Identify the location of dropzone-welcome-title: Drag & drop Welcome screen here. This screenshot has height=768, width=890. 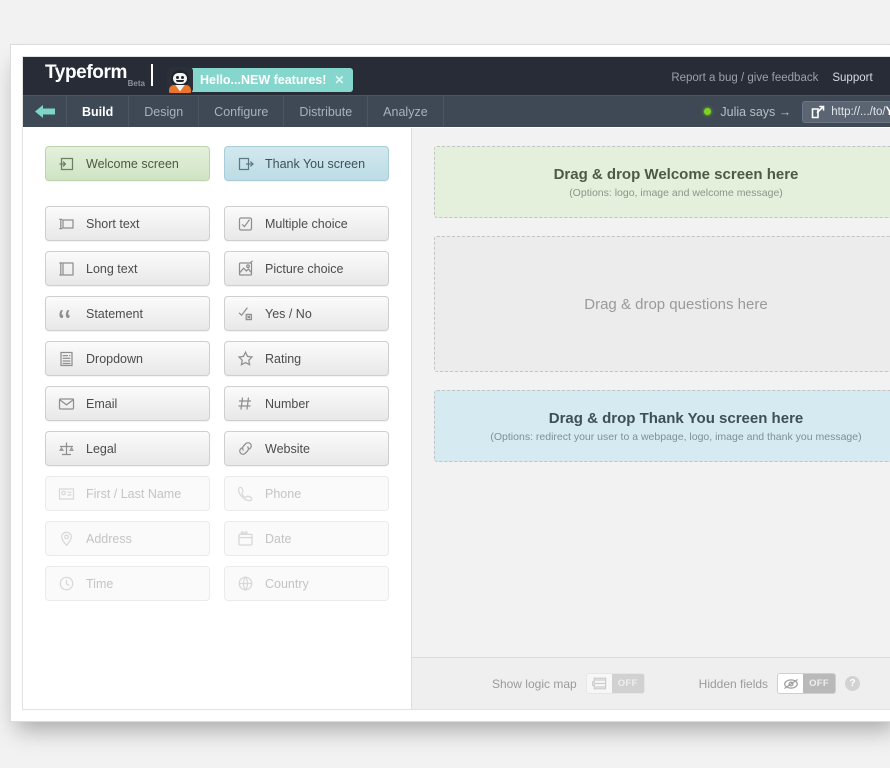
(676, 174).